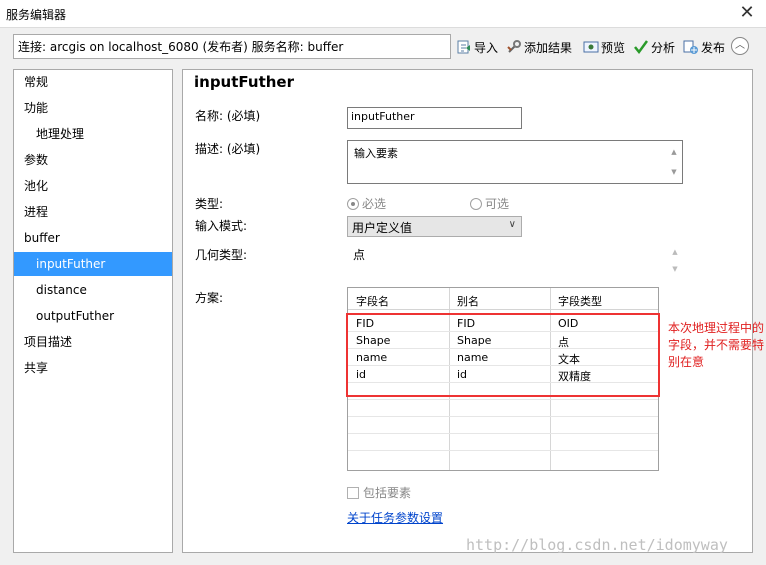  What do you see at coordinates (36, 15) in the screenshot?
I see `window-title: 服务编辑器` at bounding box center [36, 15].